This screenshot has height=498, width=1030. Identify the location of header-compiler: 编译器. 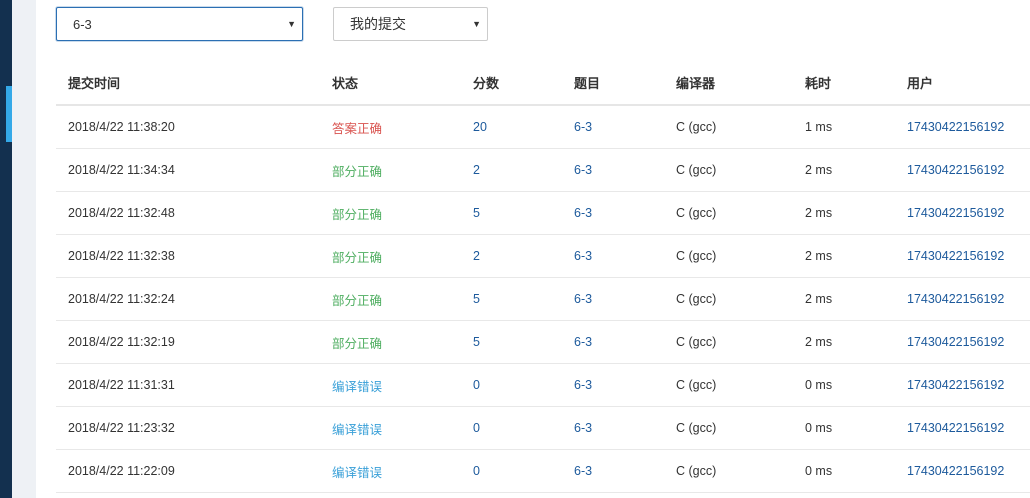
(740, 83).